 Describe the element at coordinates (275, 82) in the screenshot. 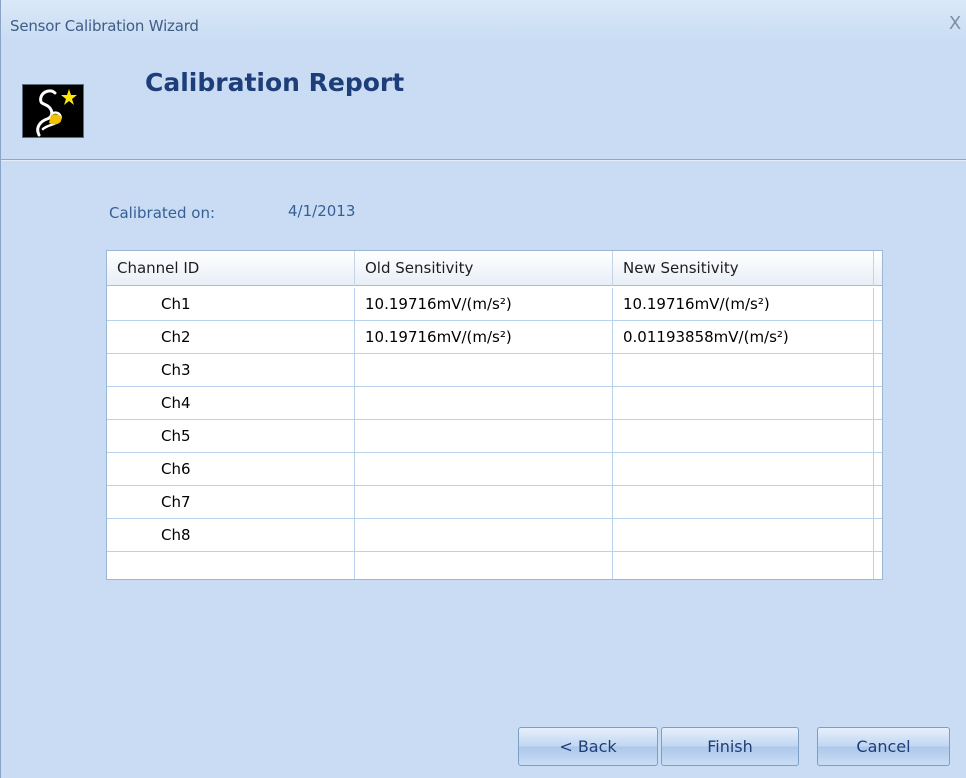

I see `page-title: Calibration Report` at that location.